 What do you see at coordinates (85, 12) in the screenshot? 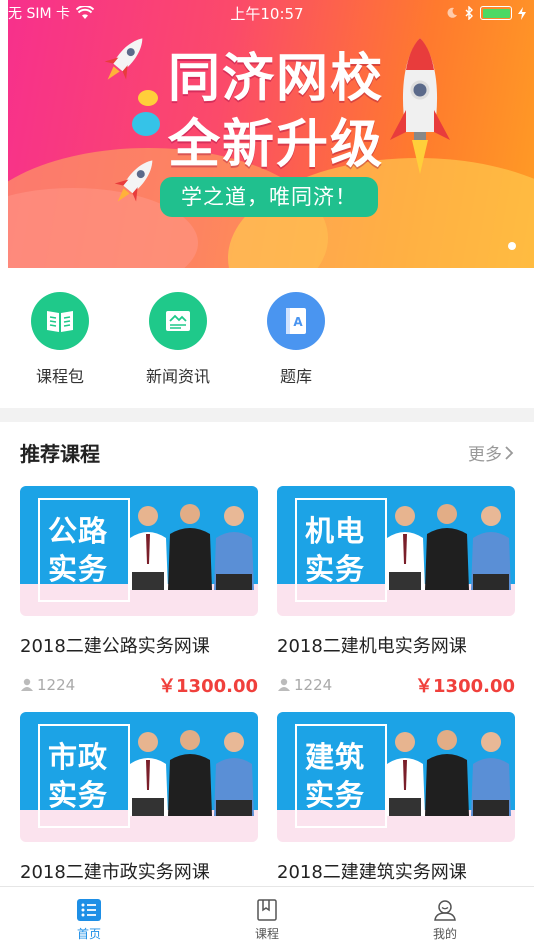
I see `wifi-icon` at bounding box center [85, 12].